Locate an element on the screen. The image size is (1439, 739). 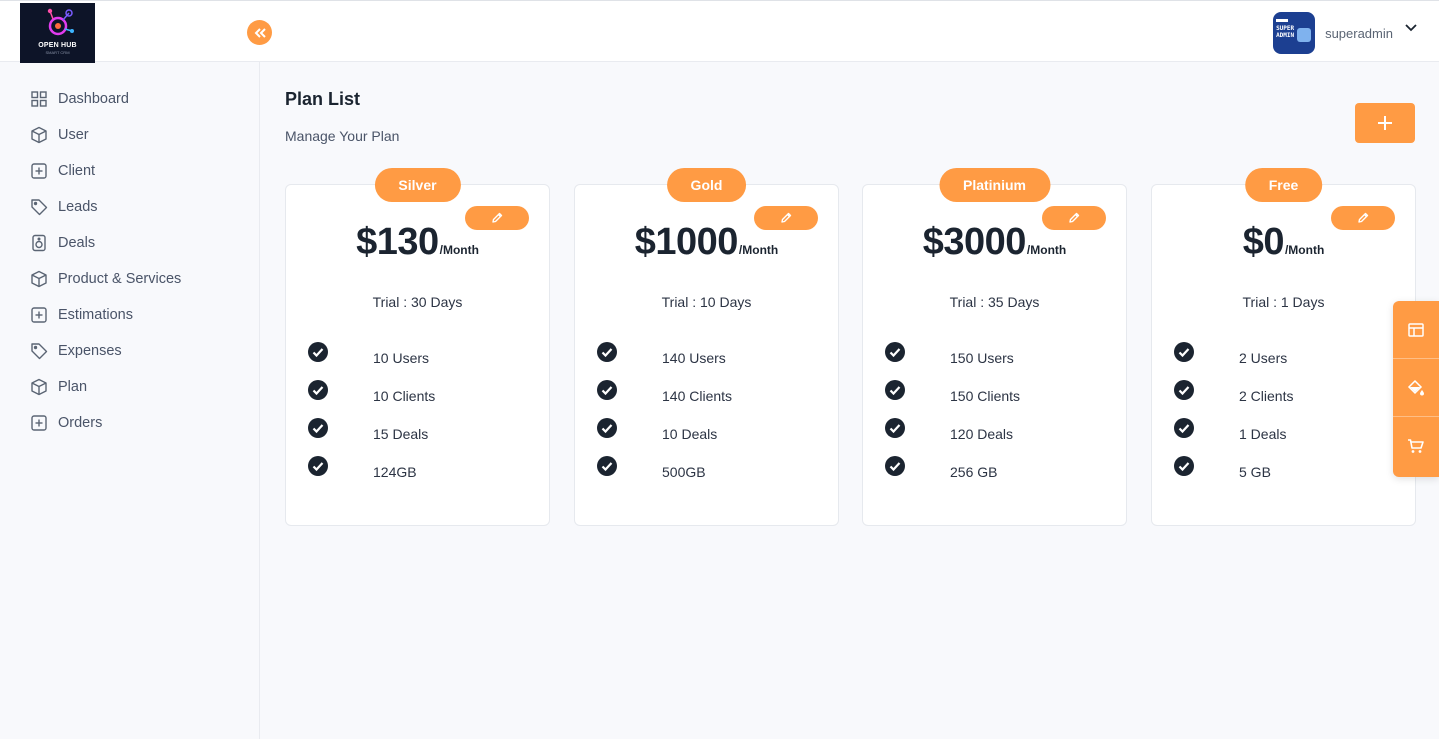
chevron-down-icon is located at coordinates (1411, 28).